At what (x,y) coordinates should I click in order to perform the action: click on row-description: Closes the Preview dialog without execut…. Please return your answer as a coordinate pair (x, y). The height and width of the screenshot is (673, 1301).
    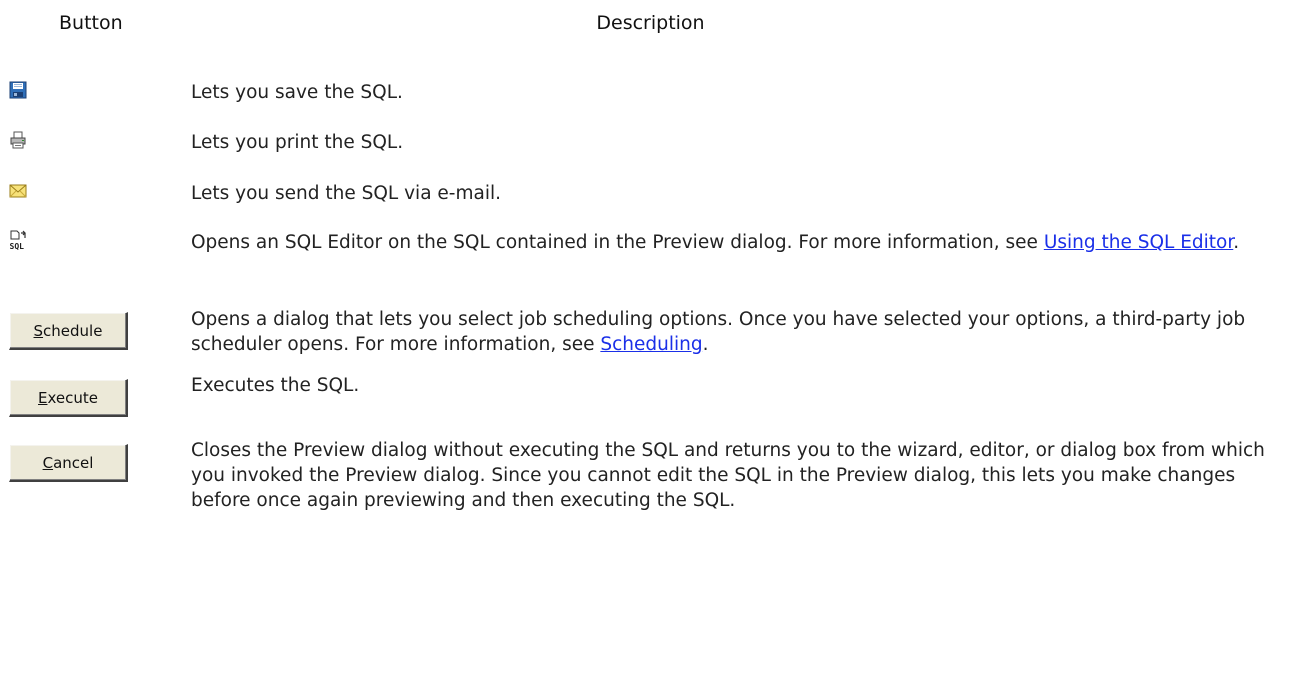
    Looking at the image, I should click on (728, 475).